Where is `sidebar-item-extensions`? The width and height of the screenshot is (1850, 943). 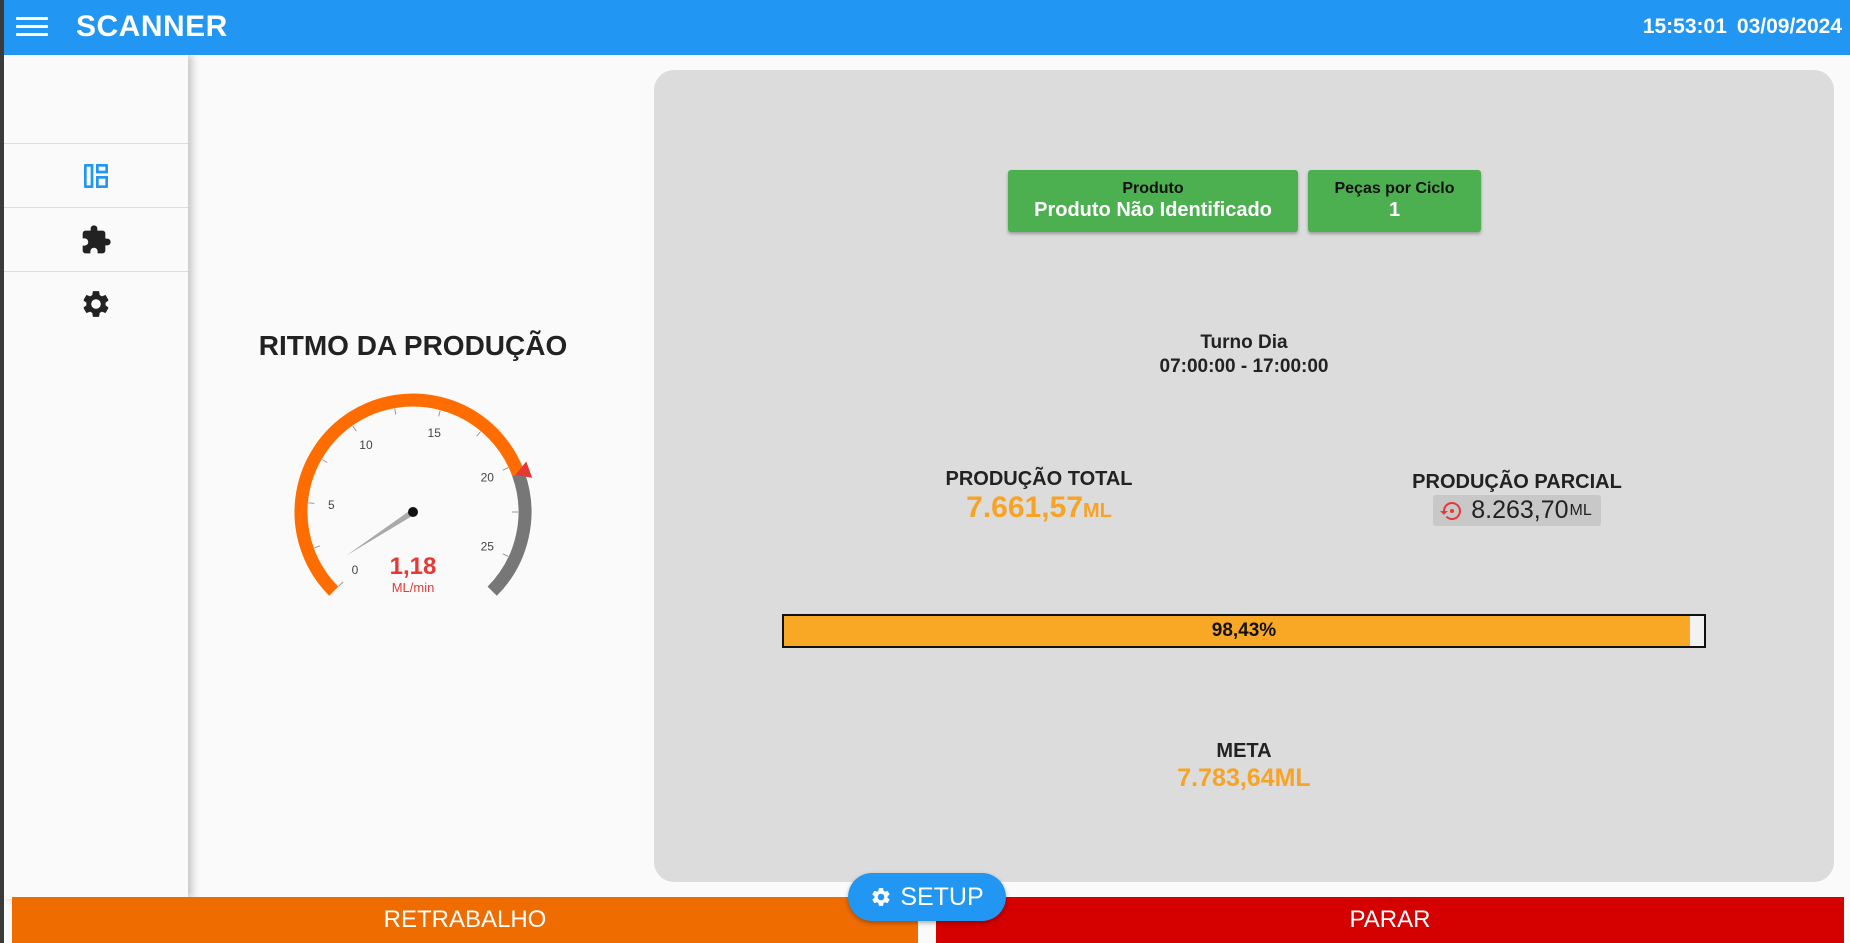
sidebar-item-extensions is located at coordinates (96, 239).